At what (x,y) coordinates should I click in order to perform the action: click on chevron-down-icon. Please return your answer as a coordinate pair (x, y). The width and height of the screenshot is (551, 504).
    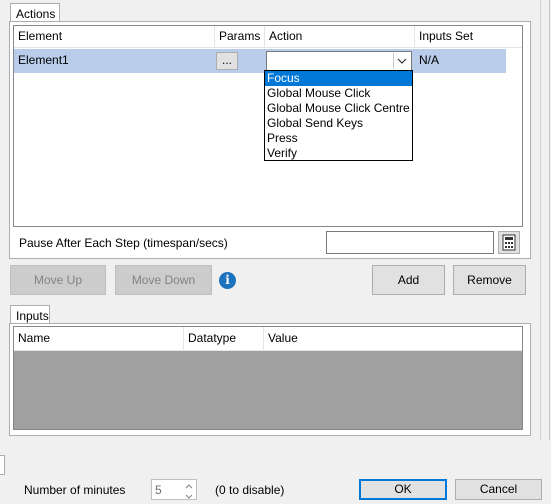
    Looking at the image, I should click on (401, 61).